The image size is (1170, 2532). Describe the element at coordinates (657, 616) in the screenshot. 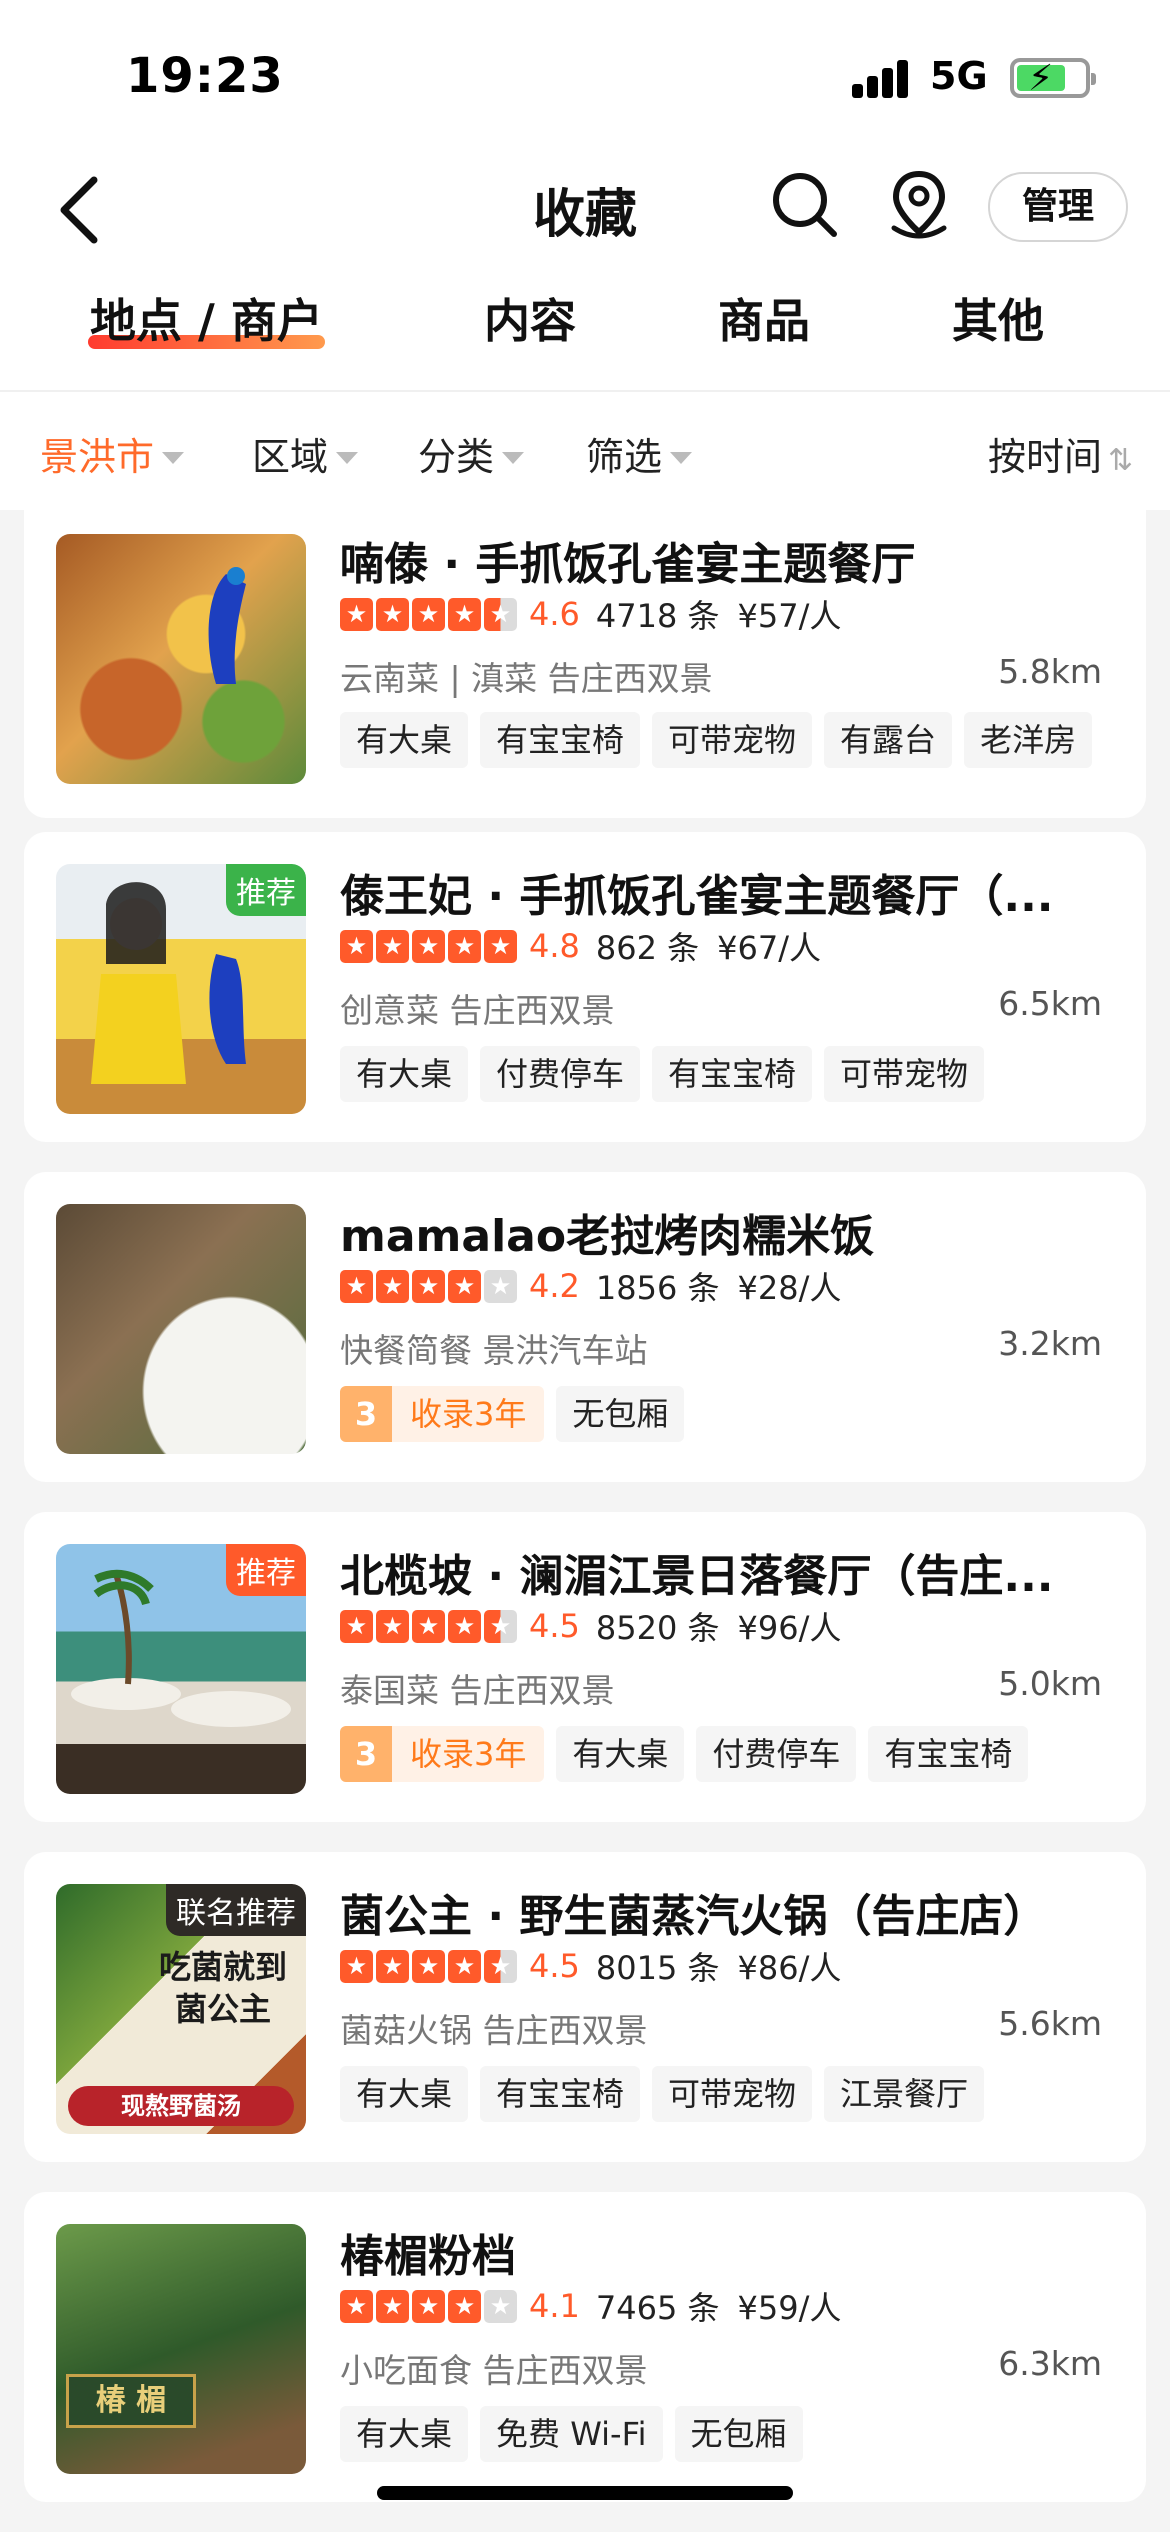

I see `review-count: 4718 条` at that location.